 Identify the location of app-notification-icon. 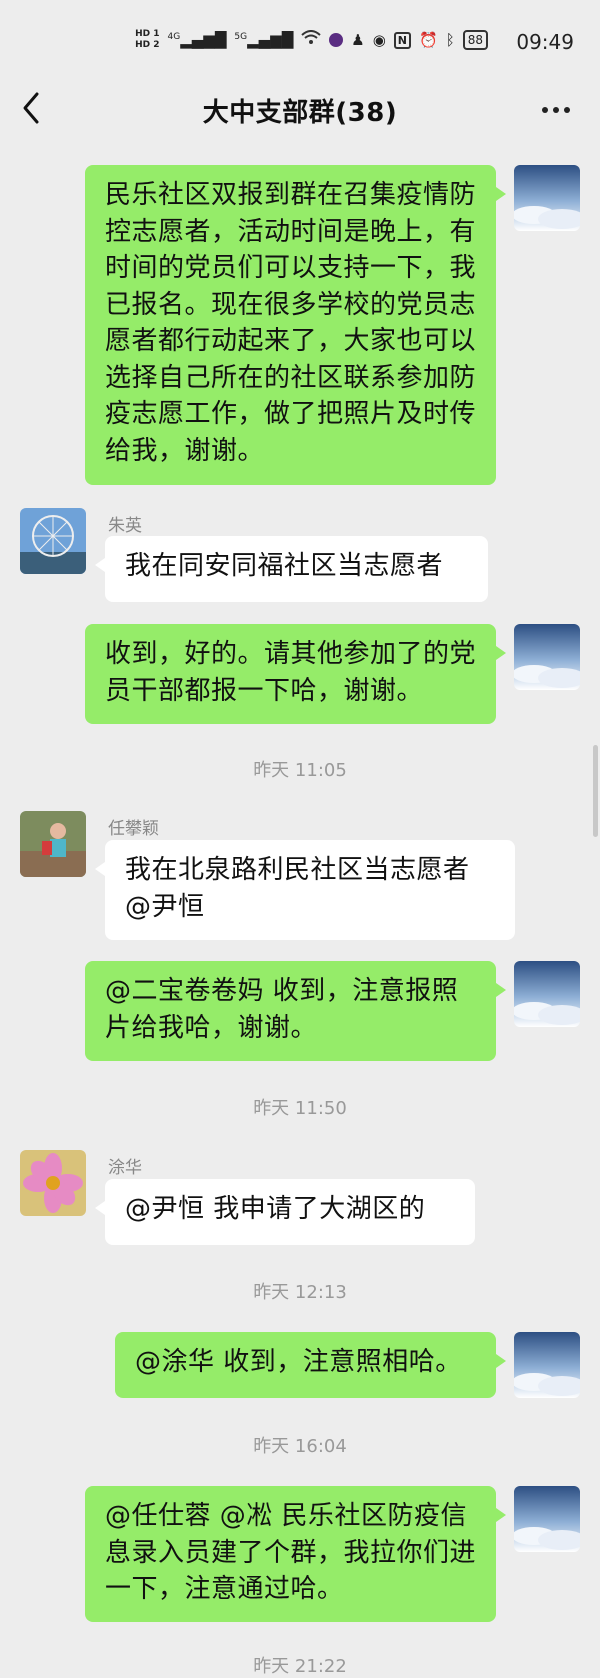
(336, 40).